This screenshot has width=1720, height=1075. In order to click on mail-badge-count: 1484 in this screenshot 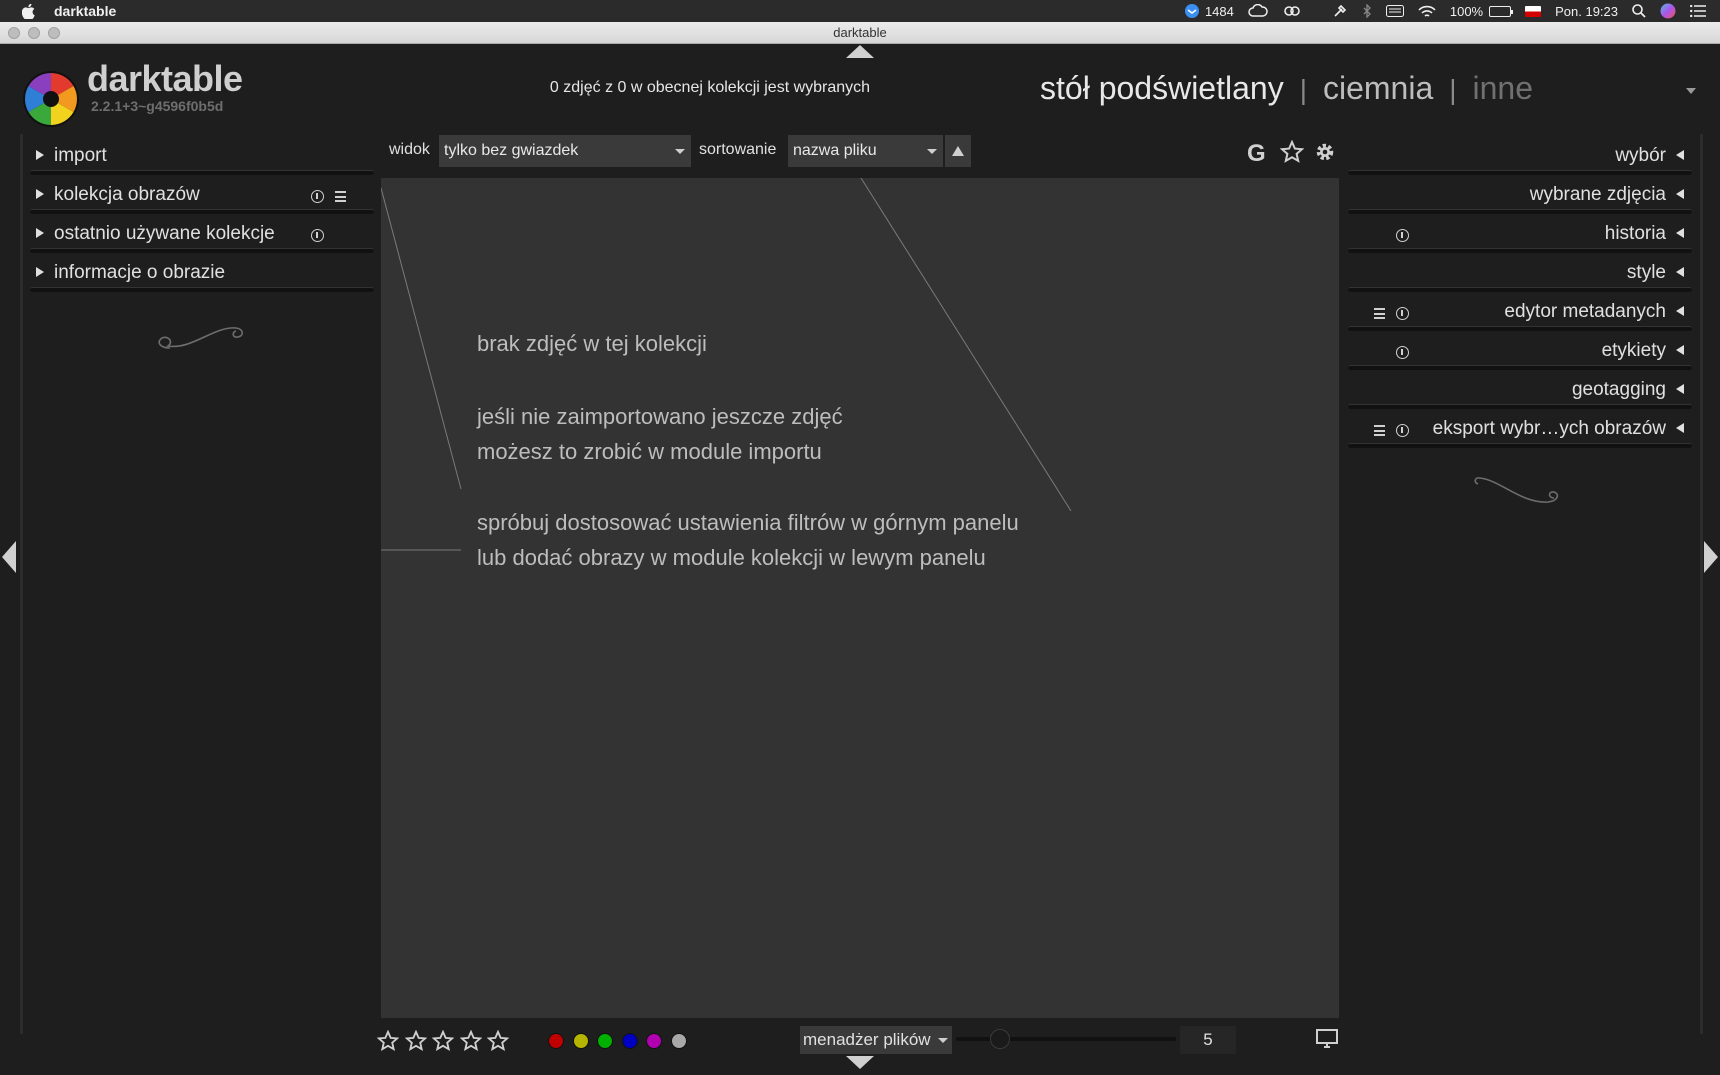, I will do `click(1219, 11)`.